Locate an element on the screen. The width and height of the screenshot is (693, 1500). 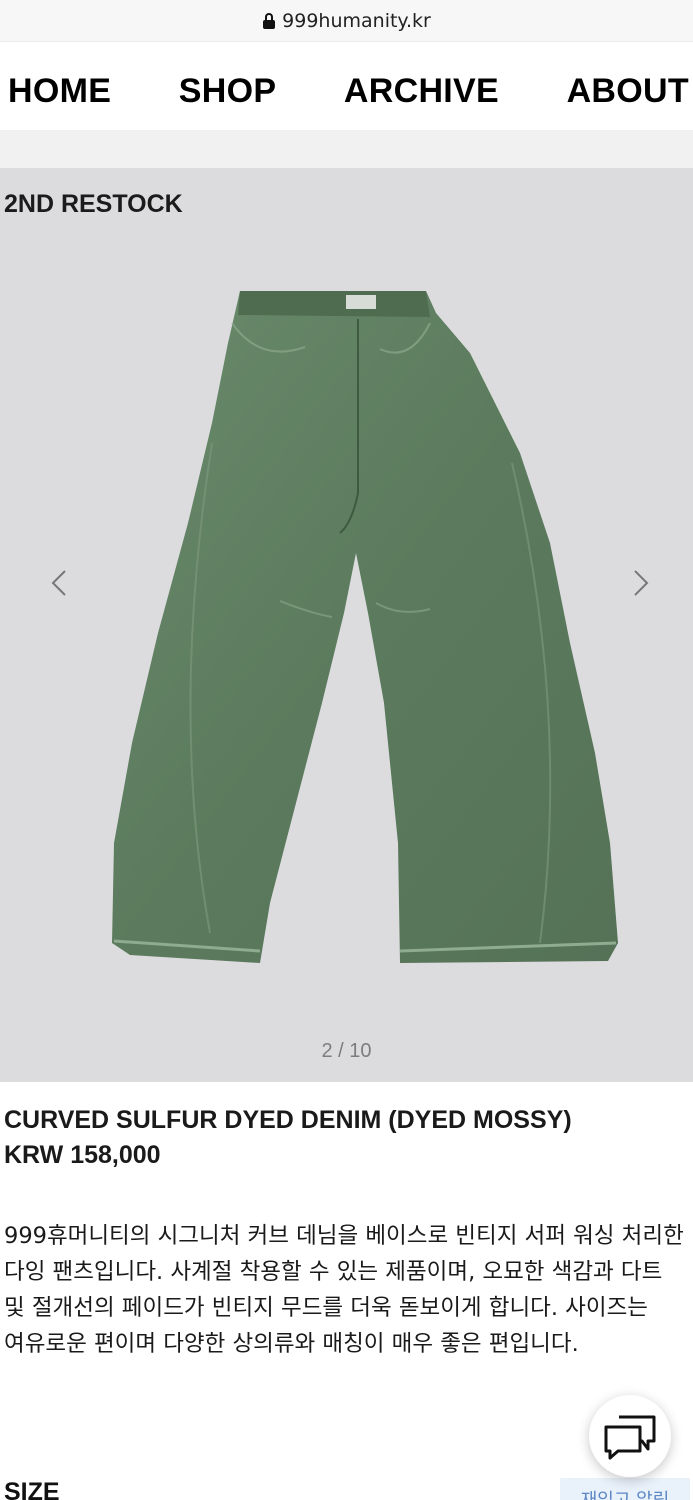
browser-address-bar: 999humanity.kr is located at coordinates (346, 21).